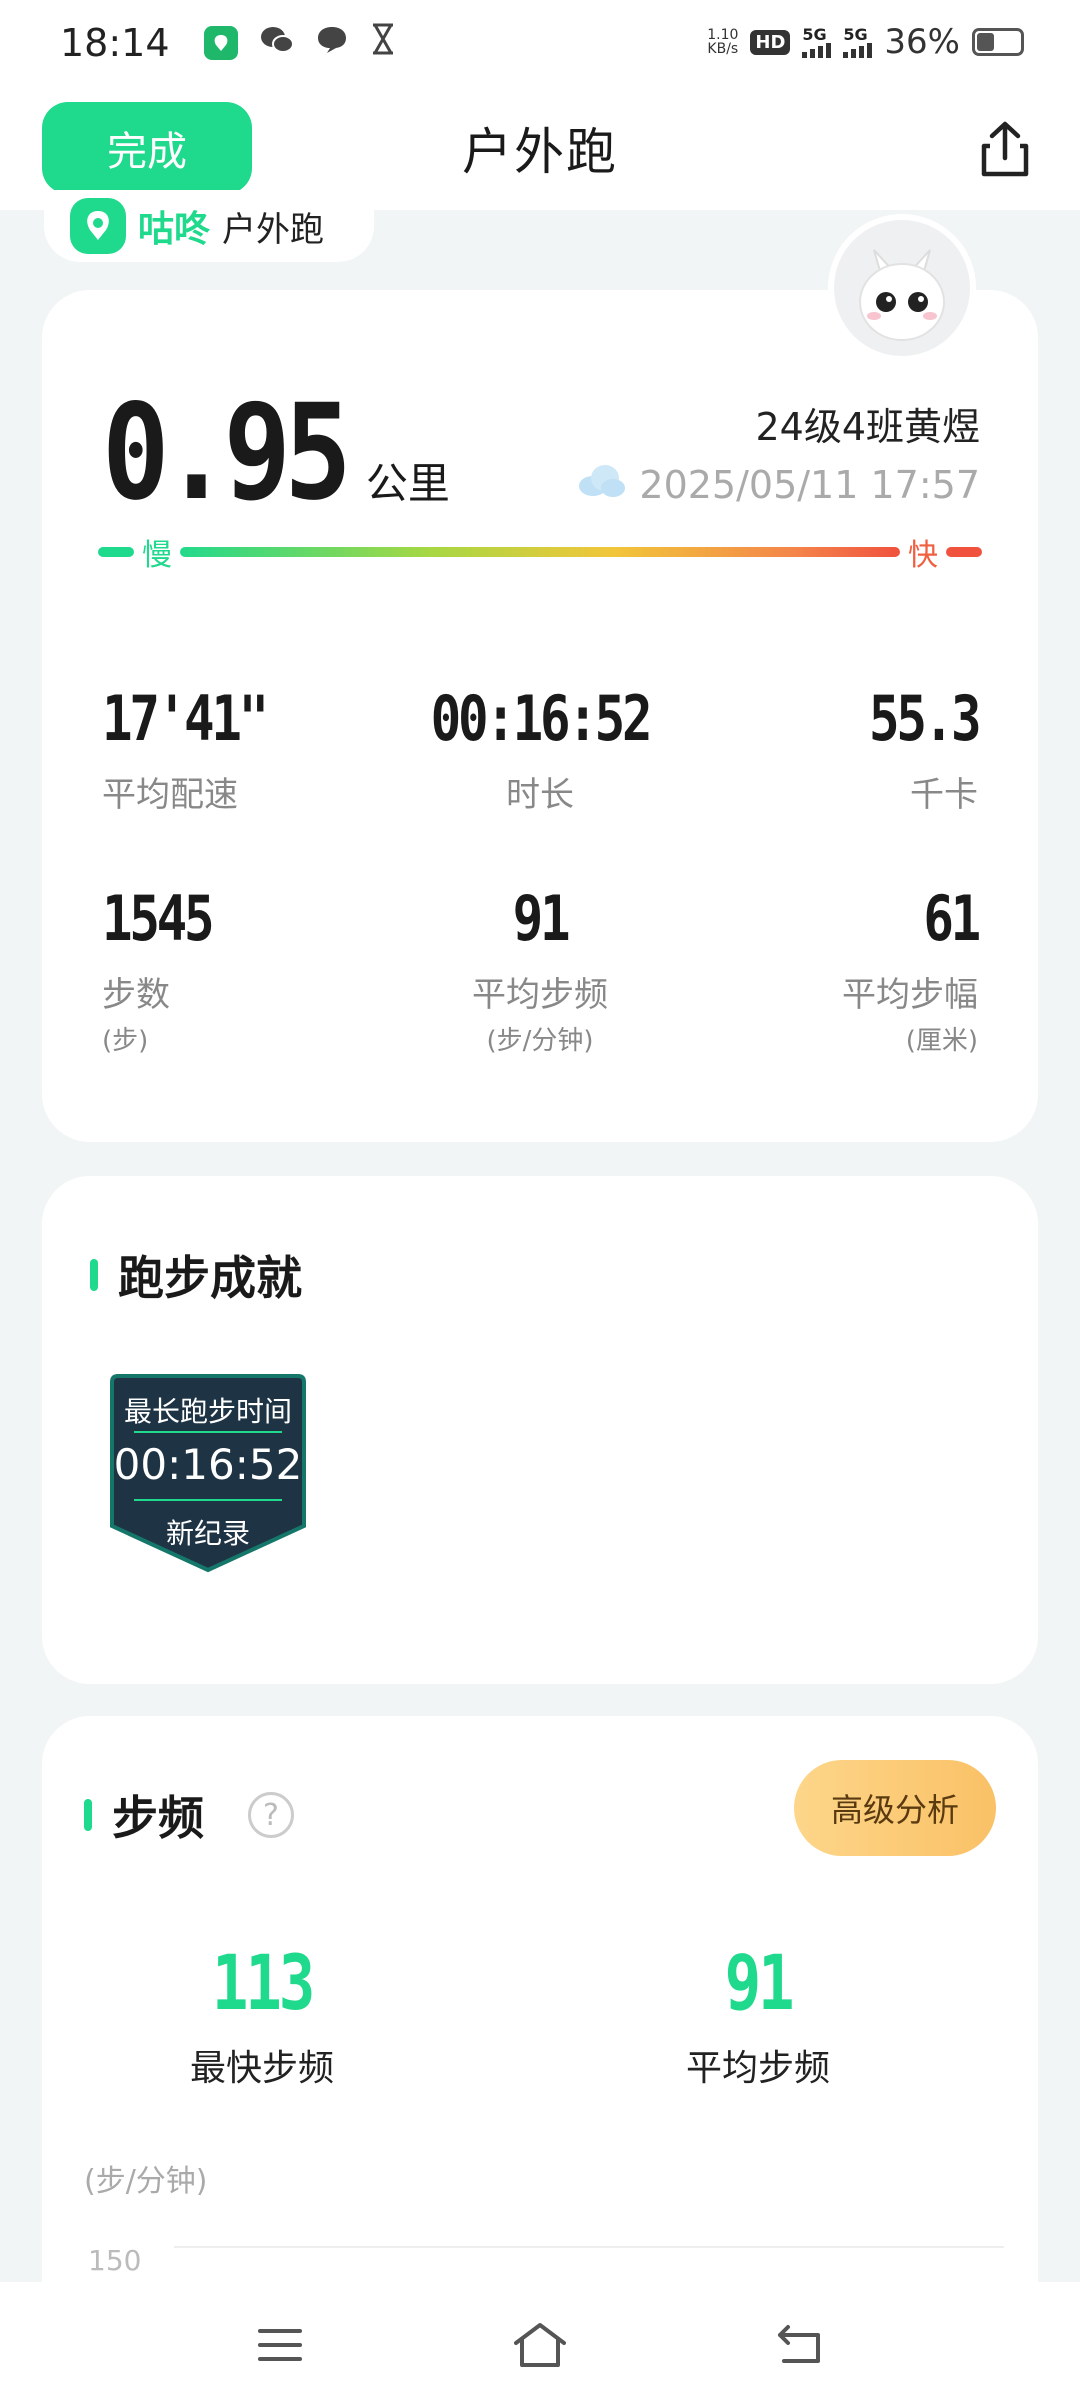 The image size is (1080, 2408). Describe the element at coordinates (723, 42) in the screenshot. I see `net-speed: 1.10 KB/s` at that location.